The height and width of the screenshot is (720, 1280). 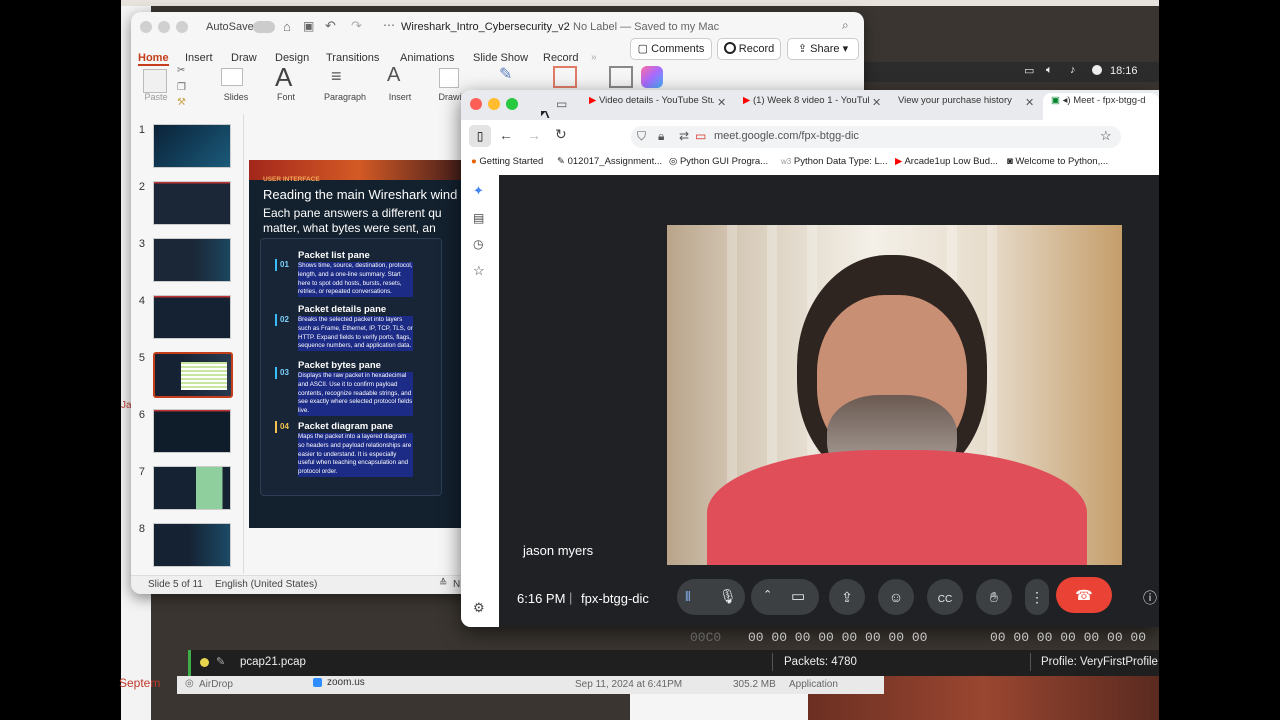 What do you see at coordinates (506, 135) in the screenshot?
I see `back-icon: ←` at bounding box center [506, 135].